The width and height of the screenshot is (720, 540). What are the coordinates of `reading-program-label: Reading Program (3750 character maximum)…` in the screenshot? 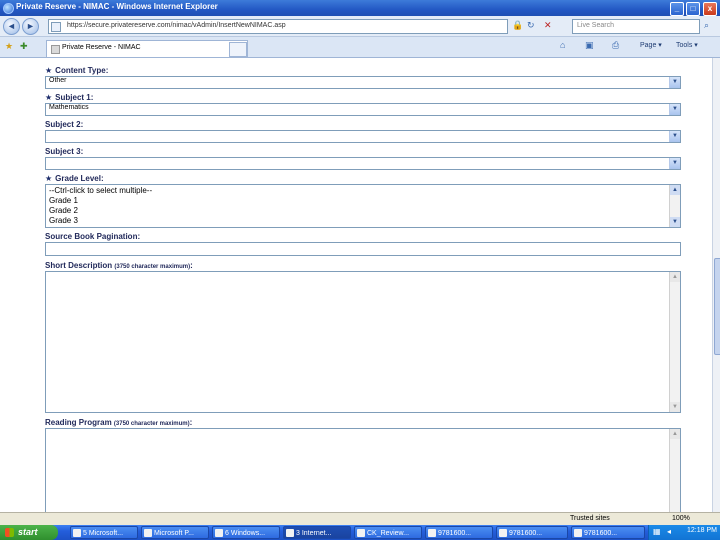 It's located at (119, 422).